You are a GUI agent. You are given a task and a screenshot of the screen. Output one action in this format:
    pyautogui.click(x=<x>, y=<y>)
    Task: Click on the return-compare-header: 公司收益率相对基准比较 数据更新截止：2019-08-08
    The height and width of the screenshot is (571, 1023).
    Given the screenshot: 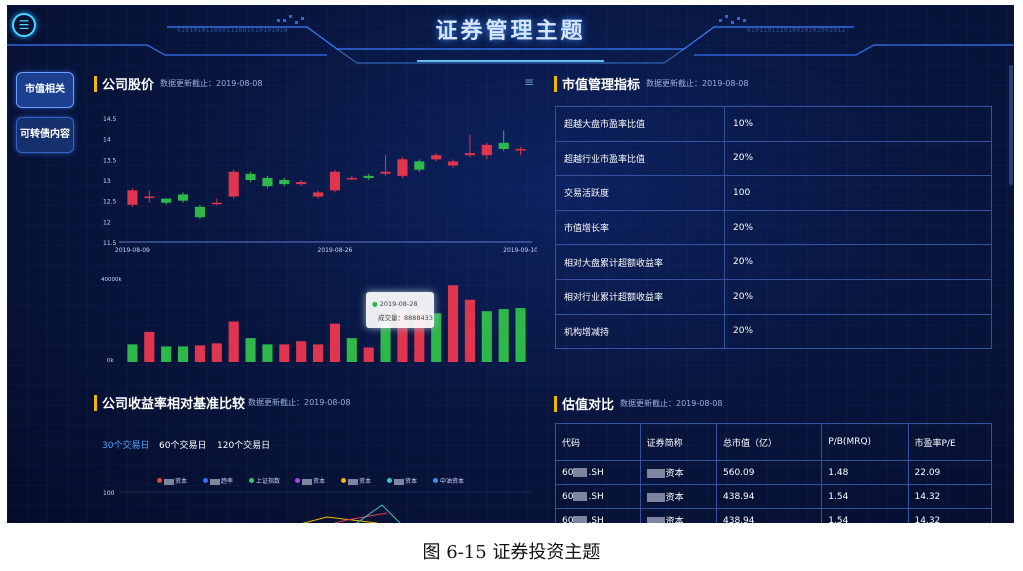 What is the action you would take?
    pyautogui.click(x=314, y=403)
    